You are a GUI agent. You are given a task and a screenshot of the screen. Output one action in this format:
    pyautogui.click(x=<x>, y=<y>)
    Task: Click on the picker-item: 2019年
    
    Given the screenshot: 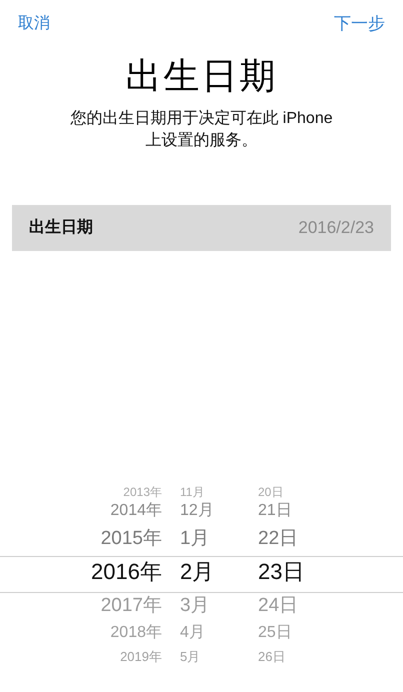 What is the action you would take?
    pyautogui.click(x=141, y=656)
    